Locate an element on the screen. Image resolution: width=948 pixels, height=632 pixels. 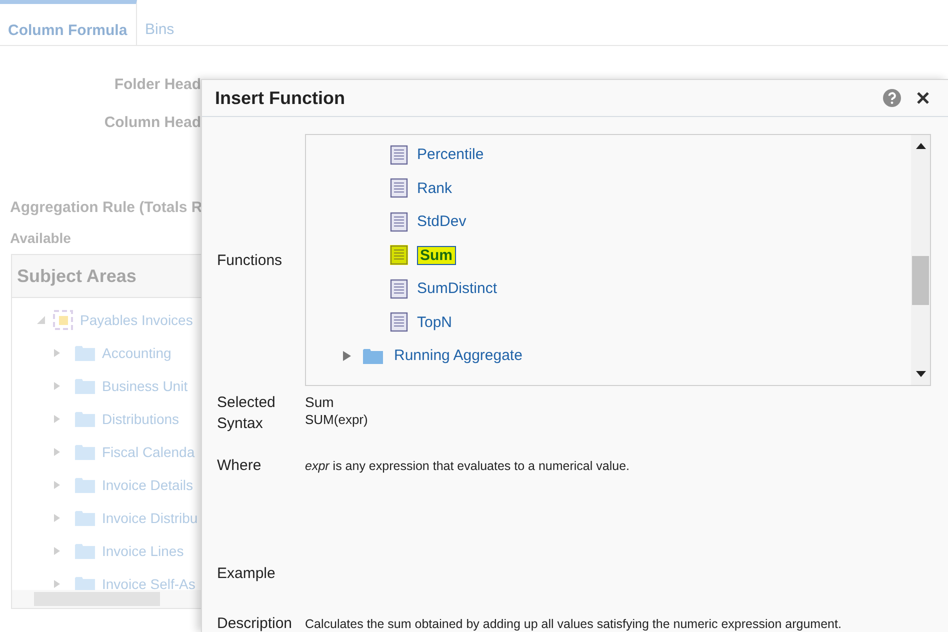
function-folder: Running Aggregate is located at coordinates (458, 355).